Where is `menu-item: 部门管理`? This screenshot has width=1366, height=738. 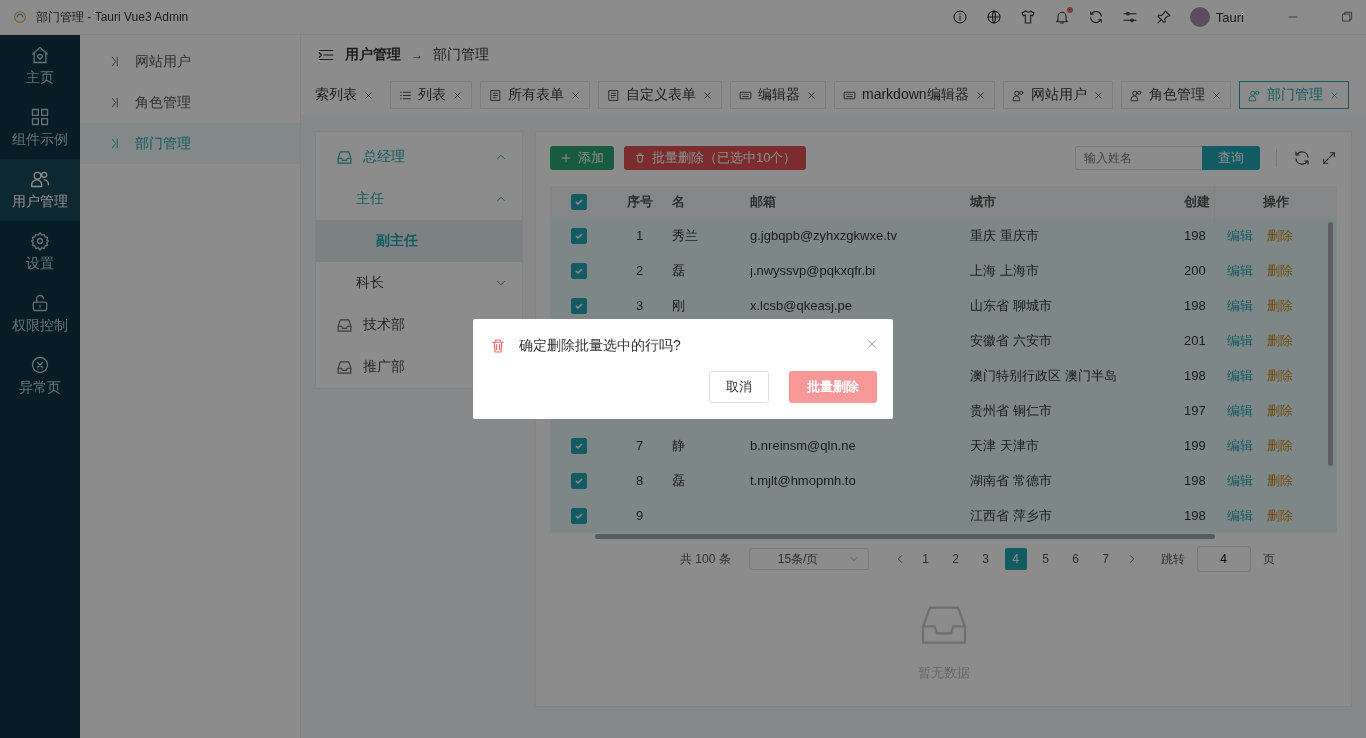
menu-item: 部门管理 is located at coordinates (190, 143).